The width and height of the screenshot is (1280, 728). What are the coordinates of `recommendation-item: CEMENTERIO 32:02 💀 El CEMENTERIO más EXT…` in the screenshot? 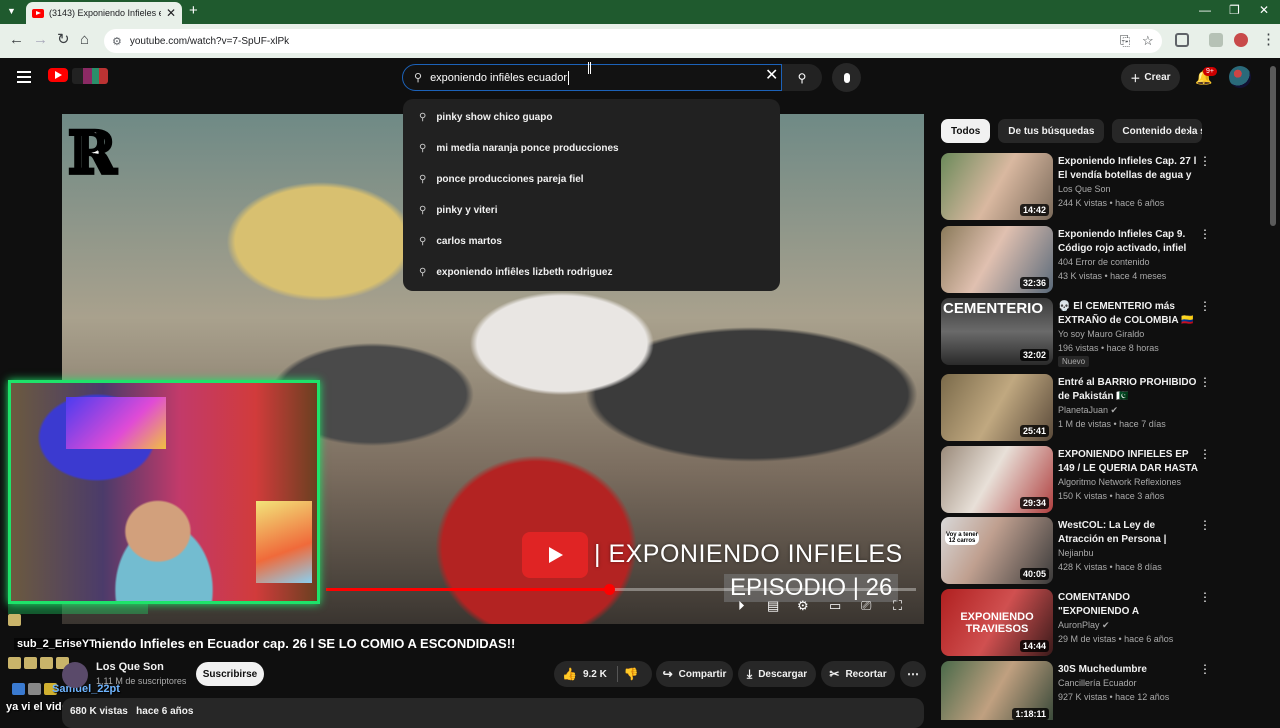 It's located at (1106, 332).